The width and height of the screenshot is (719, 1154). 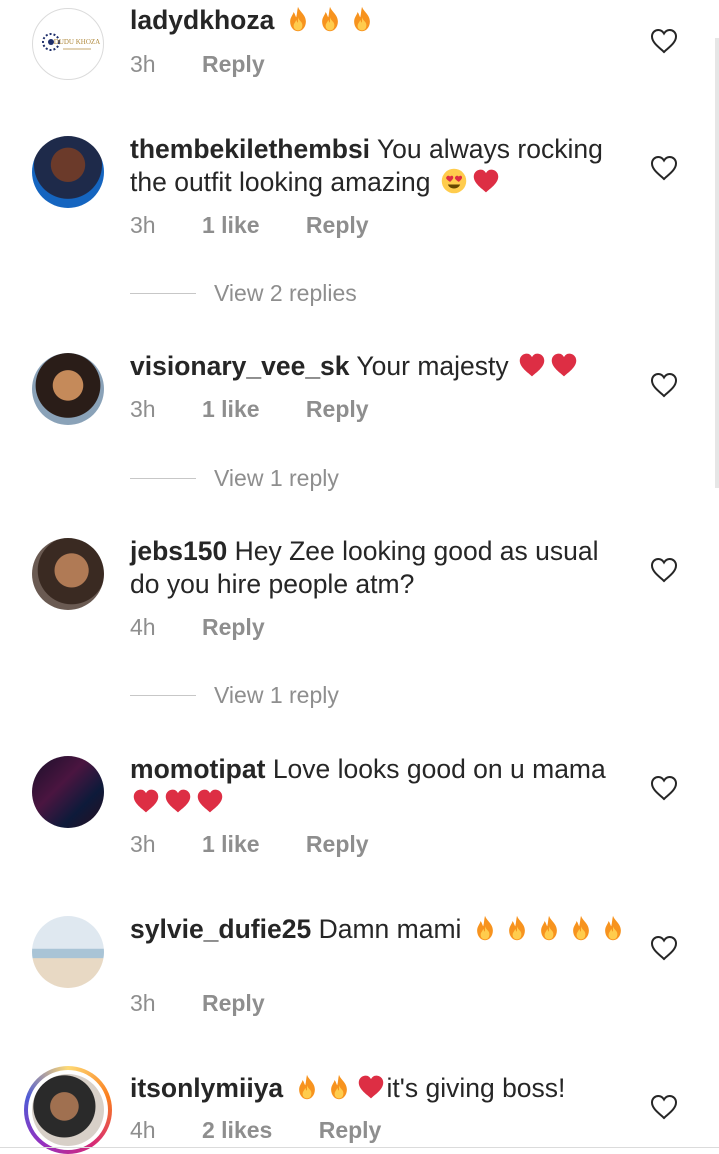 I want to click on comment-username: itsonlymiiya, so click(x=206, y=1088).